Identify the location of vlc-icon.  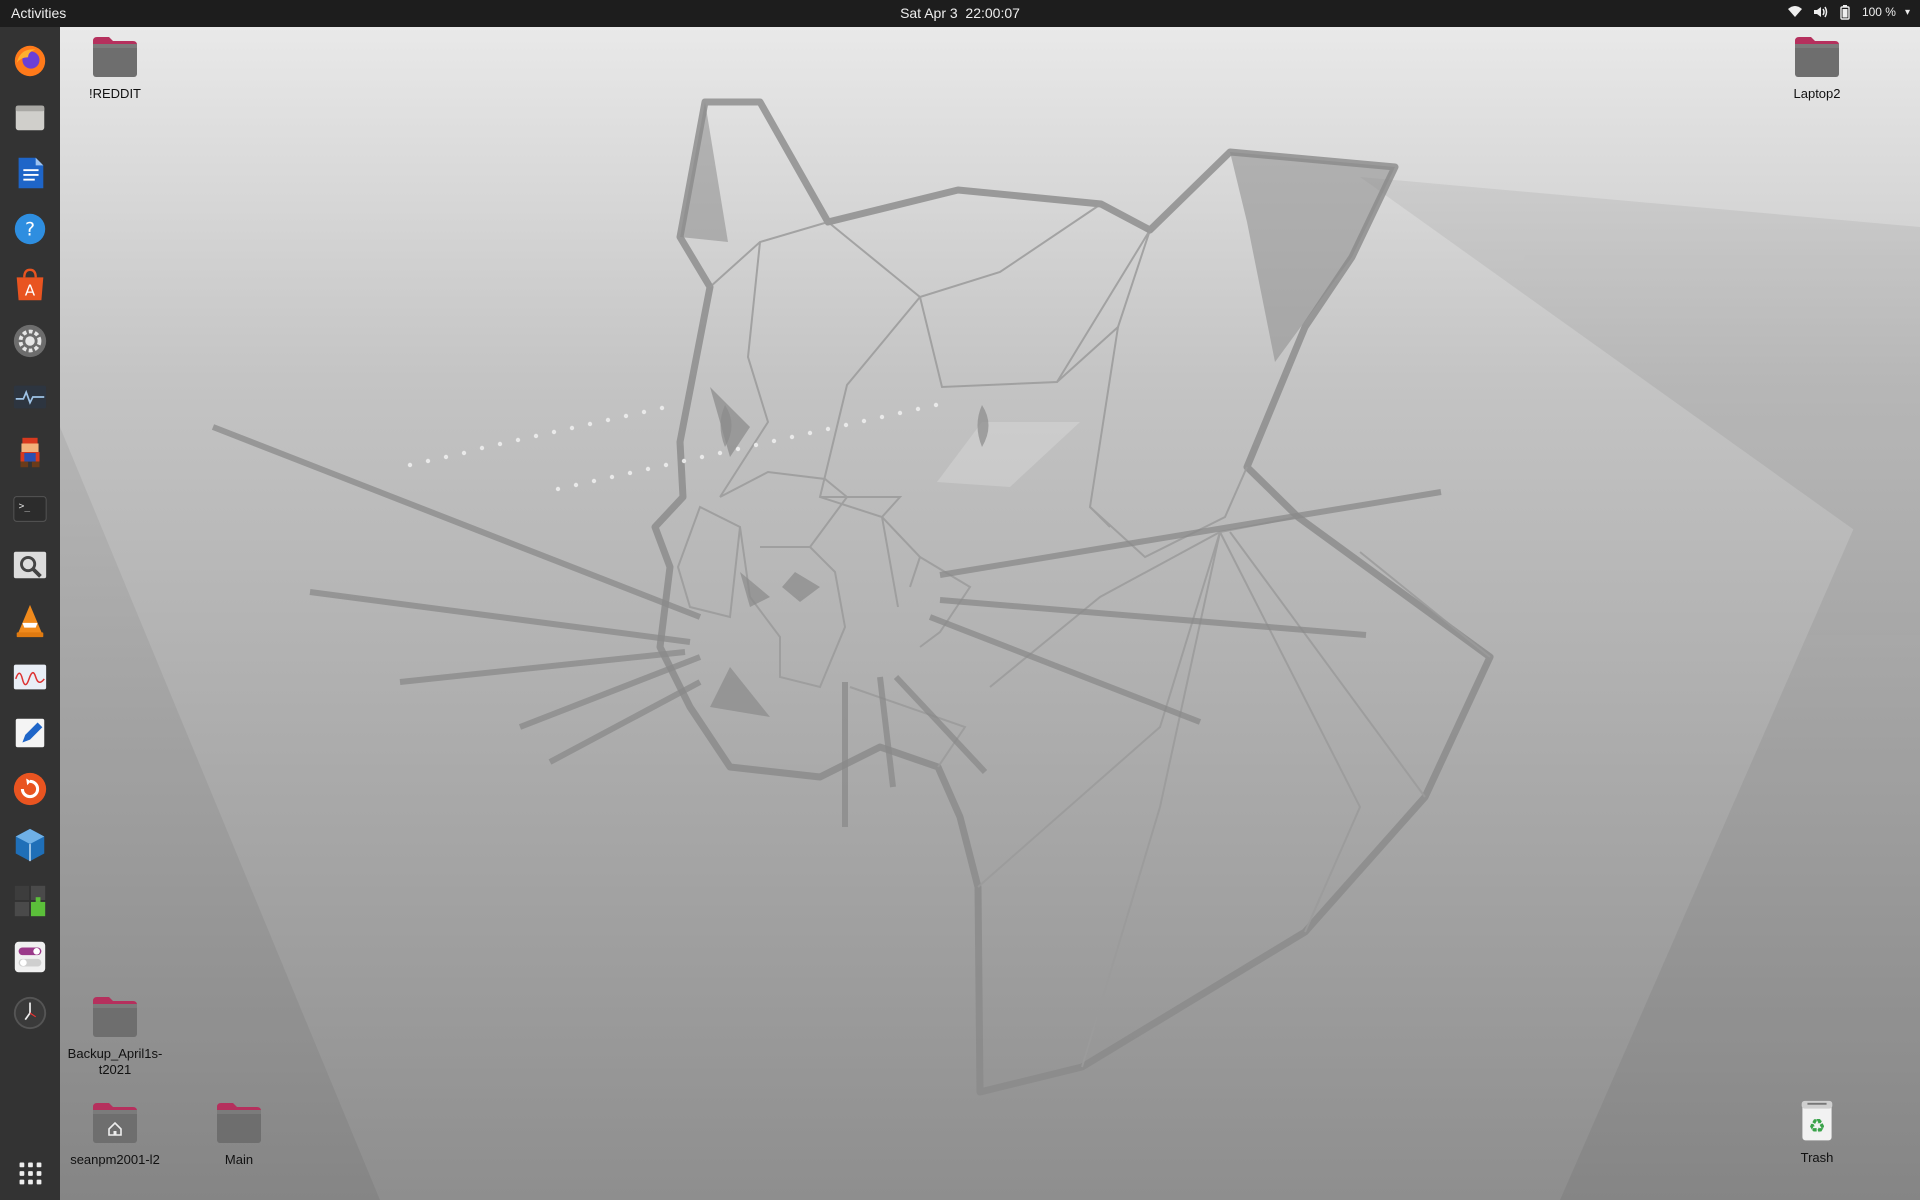
(30, 621).